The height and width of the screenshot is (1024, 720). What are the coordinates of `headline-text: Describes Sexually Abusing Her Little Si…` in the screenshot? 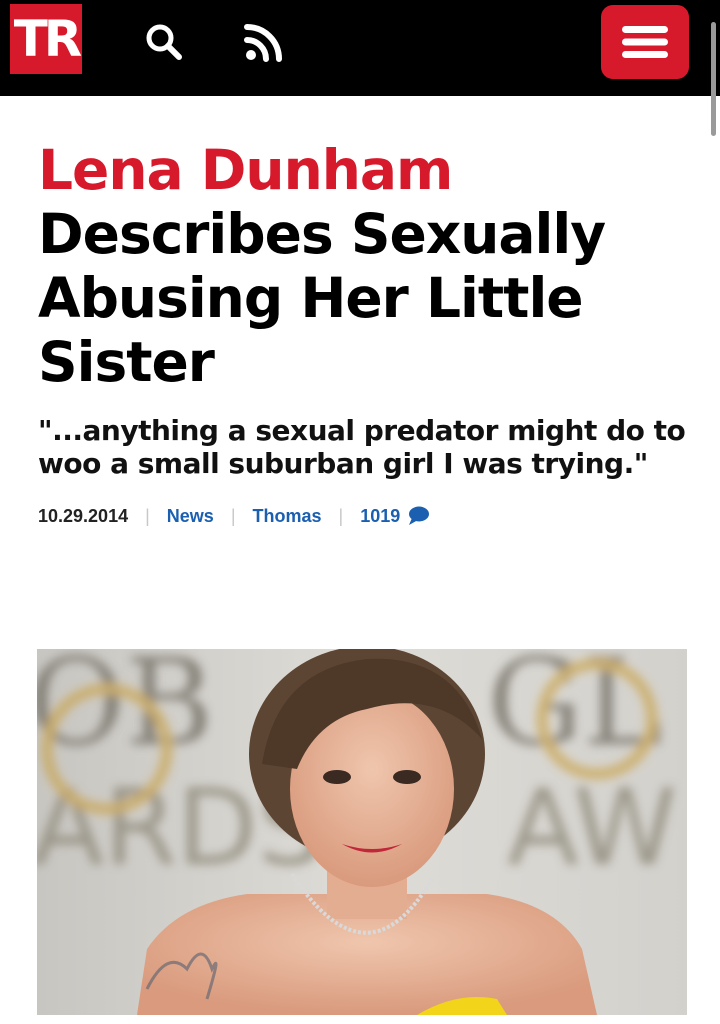 It's located at (322, 298).